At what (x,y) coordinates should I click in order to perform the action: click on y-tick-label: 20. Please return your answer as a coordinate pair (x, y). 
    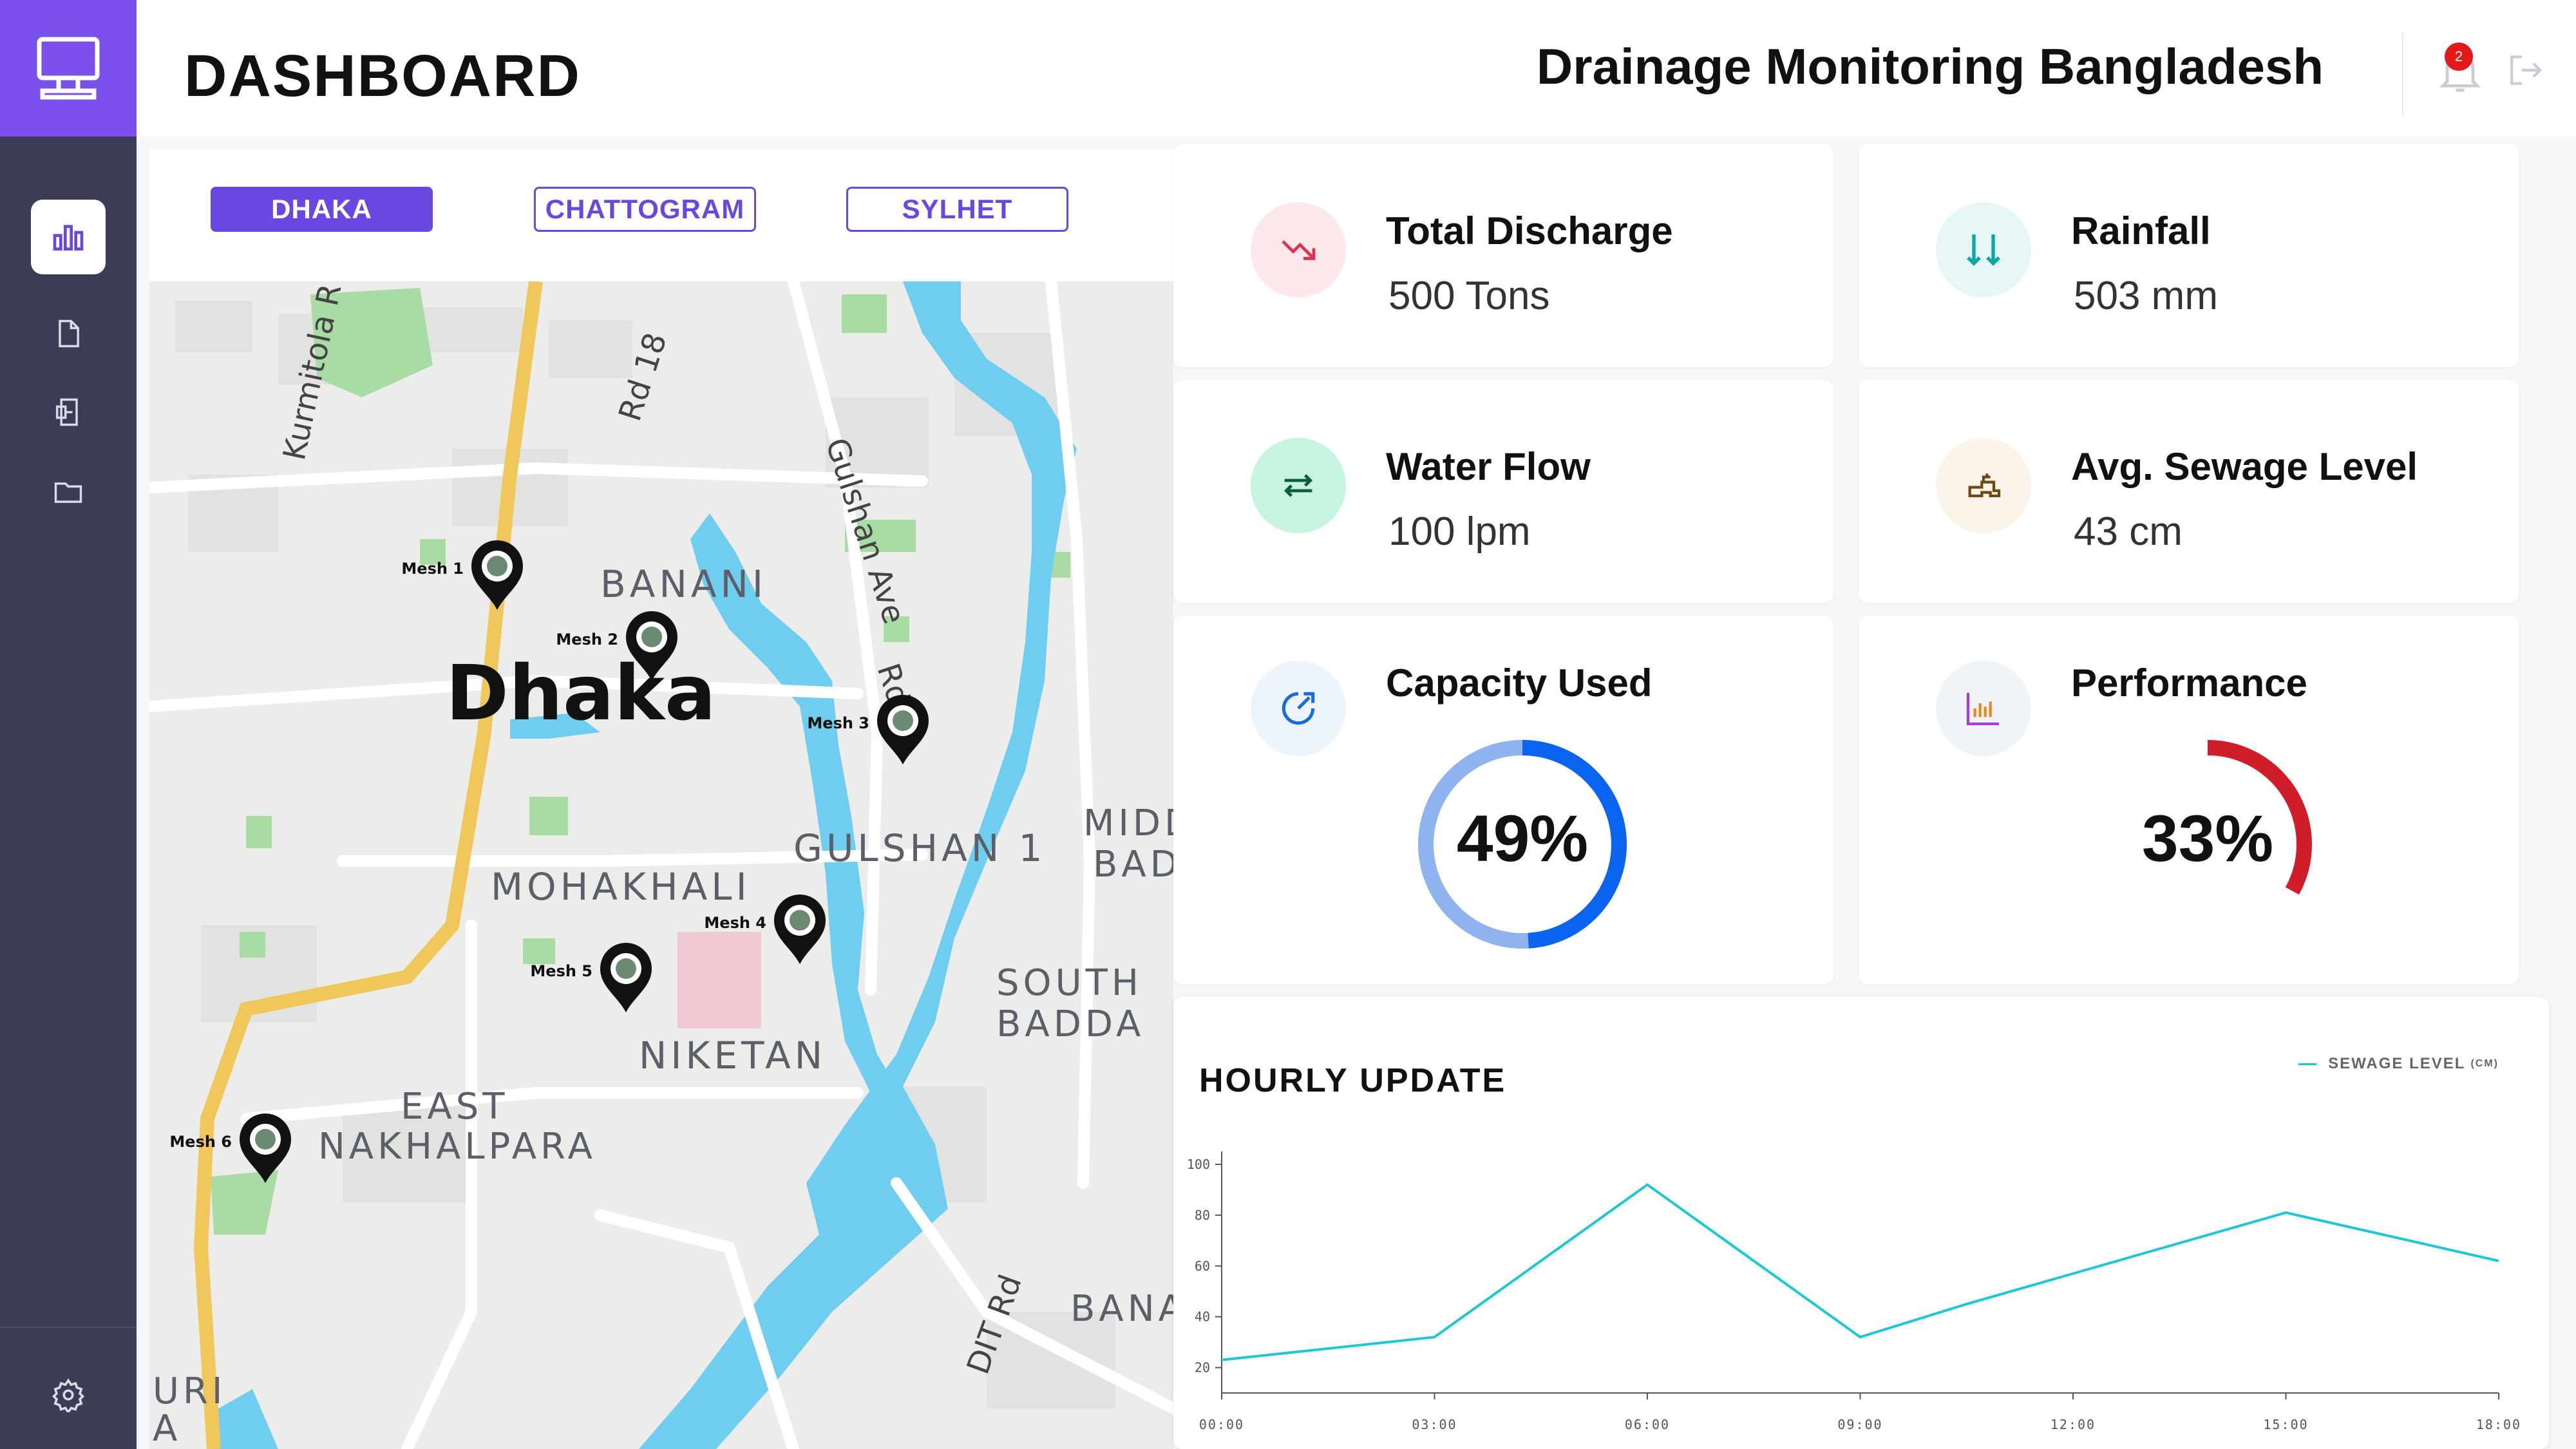
    Looking at the image, I should click on (1202, 1368).